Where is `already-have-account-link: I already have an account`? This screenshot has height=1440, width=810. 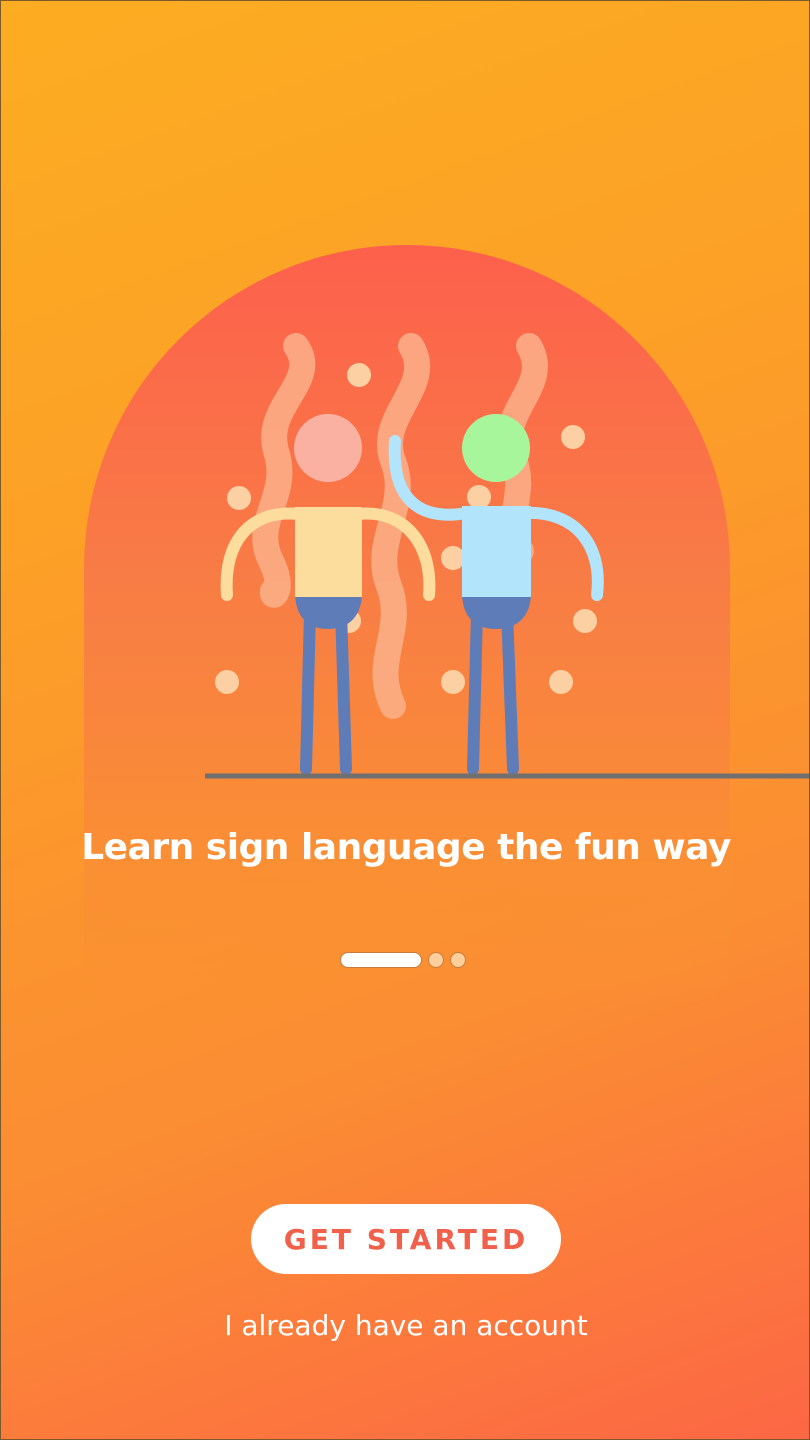 already-have-account-link: I already have an account is located at coordinates (405, 1325).